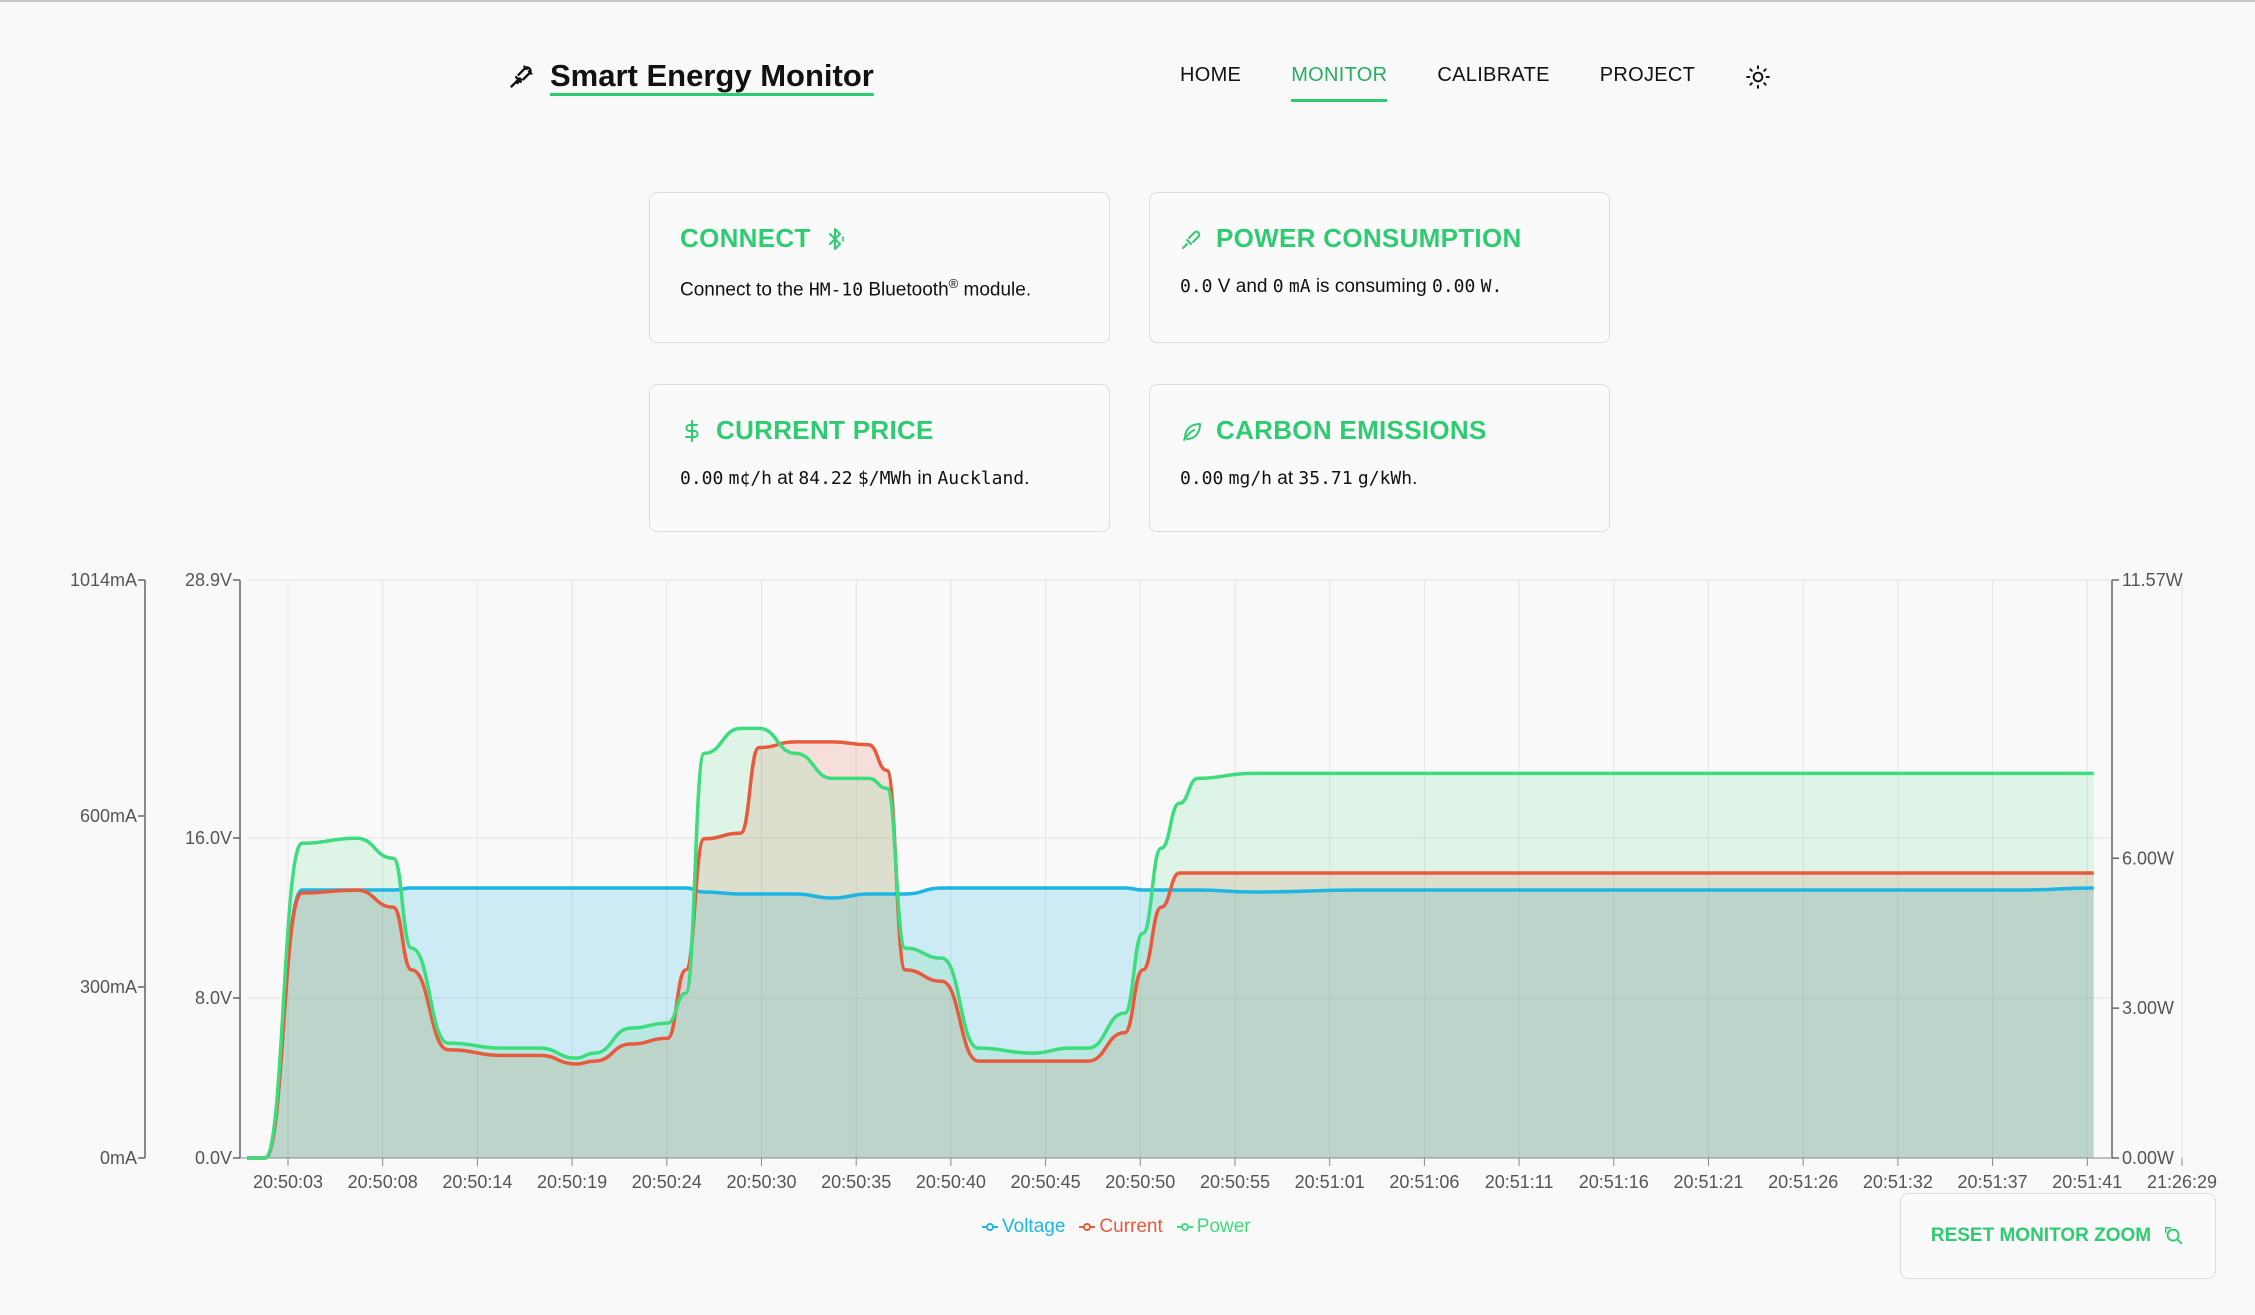 The height and width of the screenshot is (1315, 2255). I want to click on power-axis-tick-label: 0.00W, so click(2148, 1158).